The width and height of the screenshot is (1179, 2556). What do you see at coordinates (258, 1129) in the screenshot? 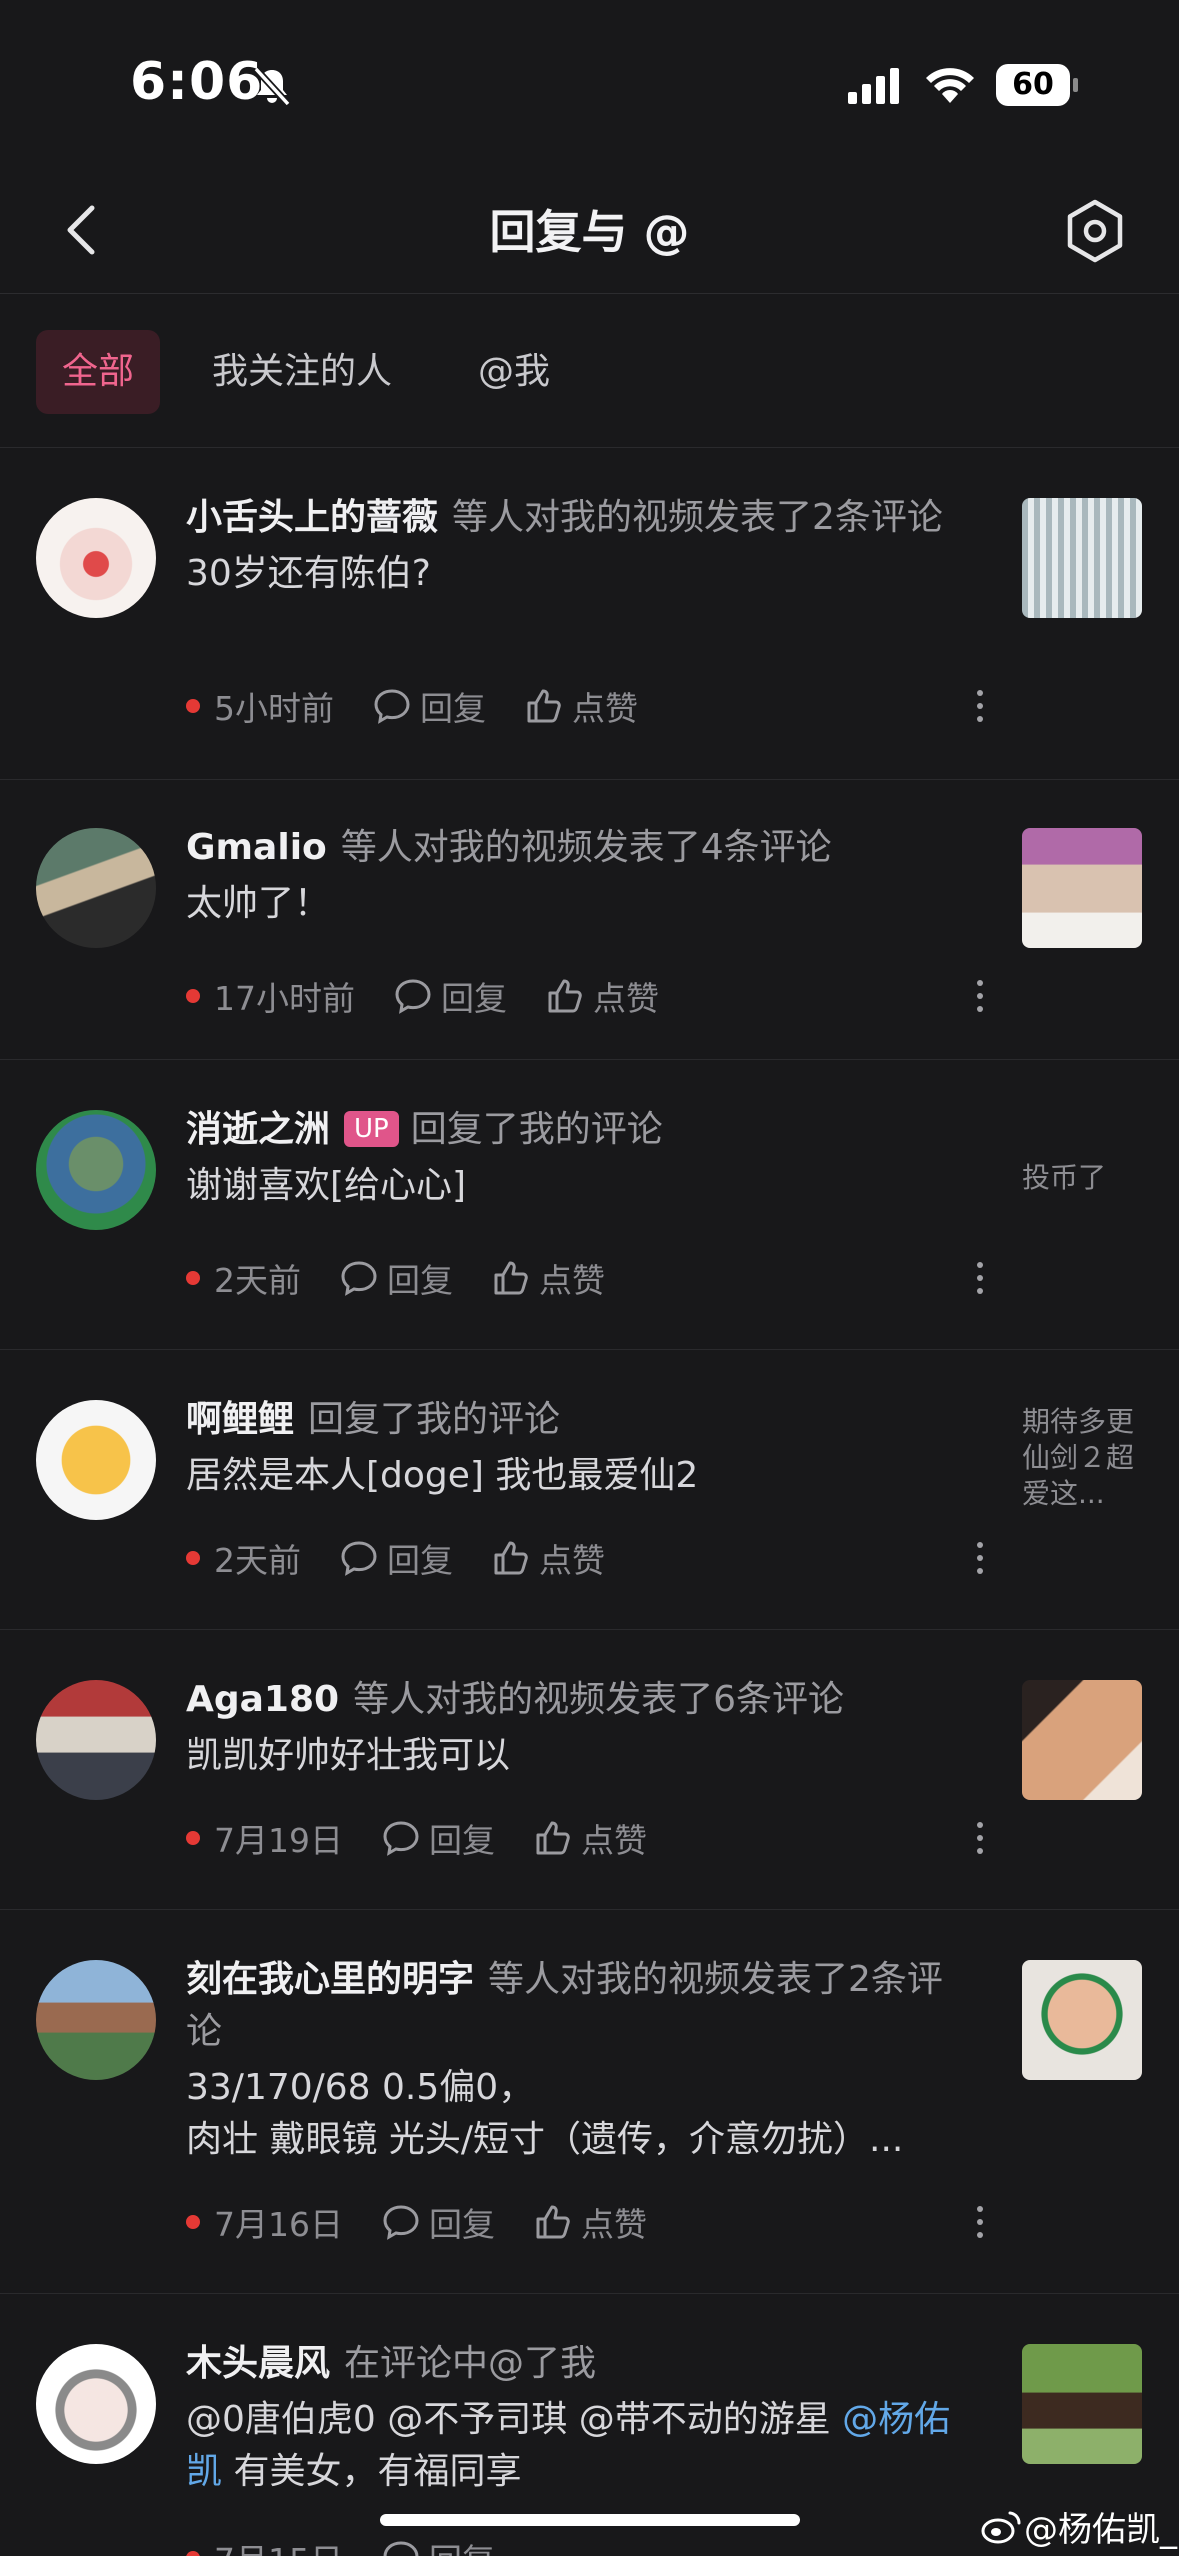
I see `username: 消逝之洲` at bounding box center [258, 1129].